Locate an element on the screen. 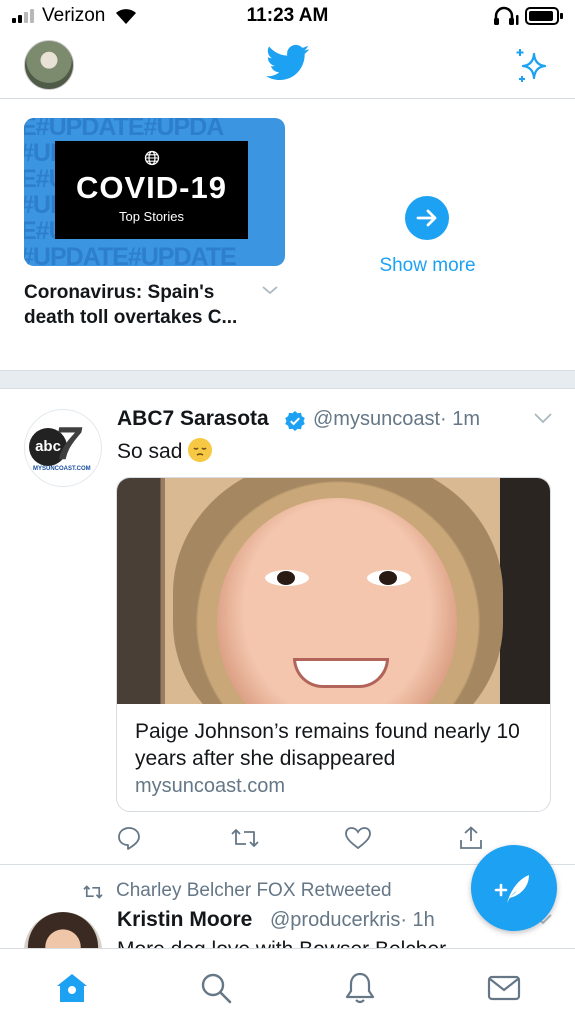  kristin-moore-avatar is located at coordinates (63, 930).